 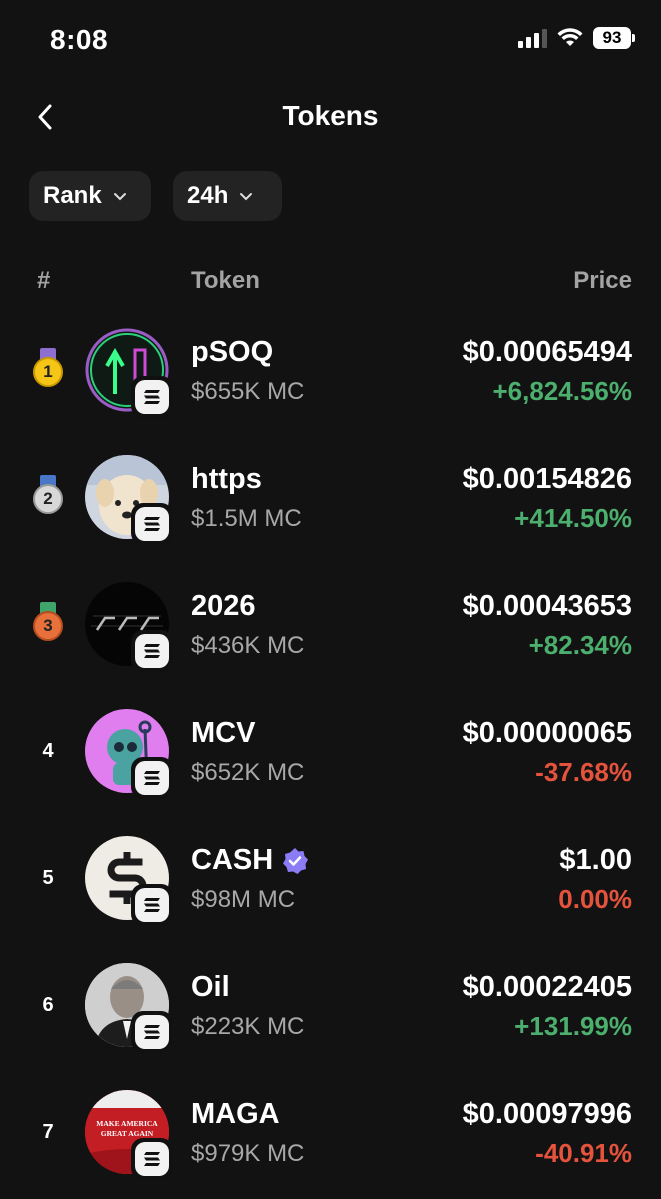 What do you see at coordinates (595, 860) in the screenshot?
I see `token-price: $1.00` at bounding box center [595, 860].